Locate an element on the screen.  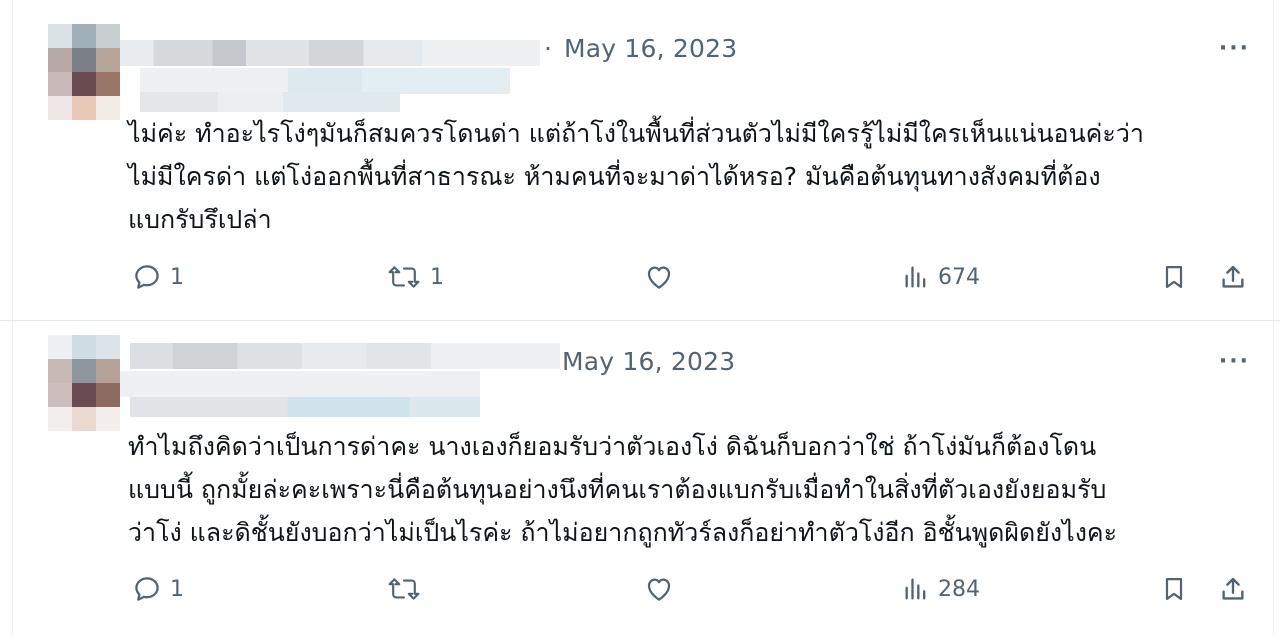
views-button: 674 is located at coordinates (941, 277).